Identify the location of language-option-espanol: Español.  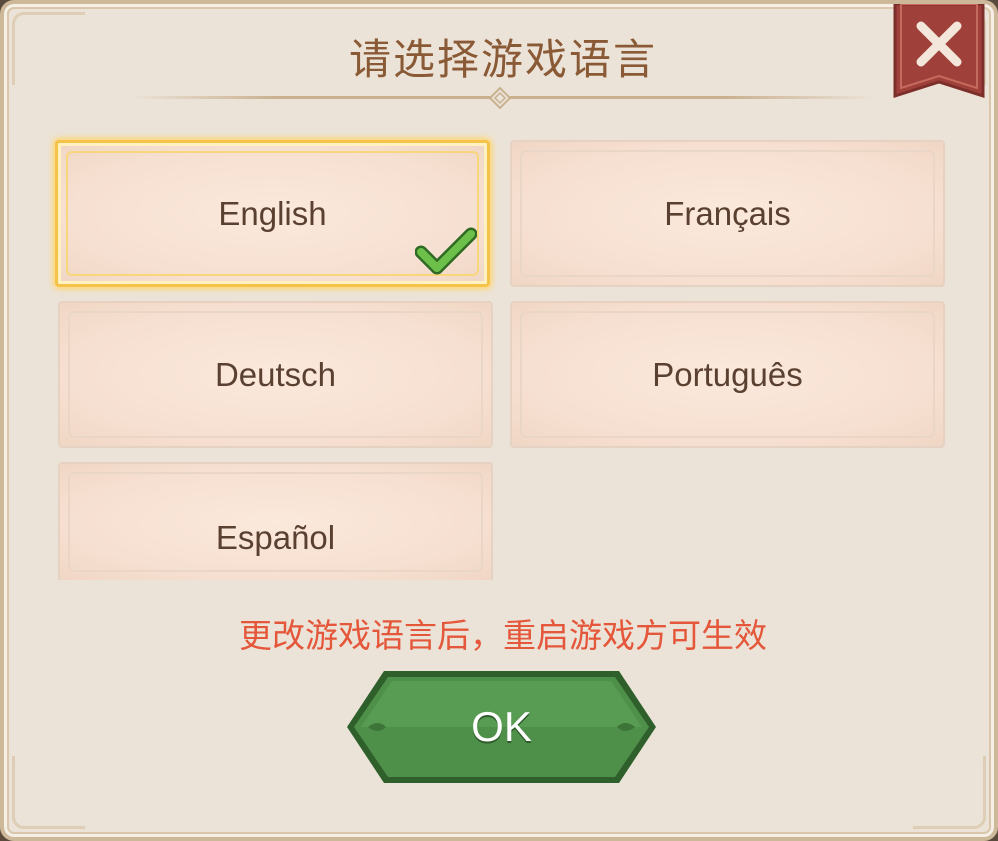
(275, 521).